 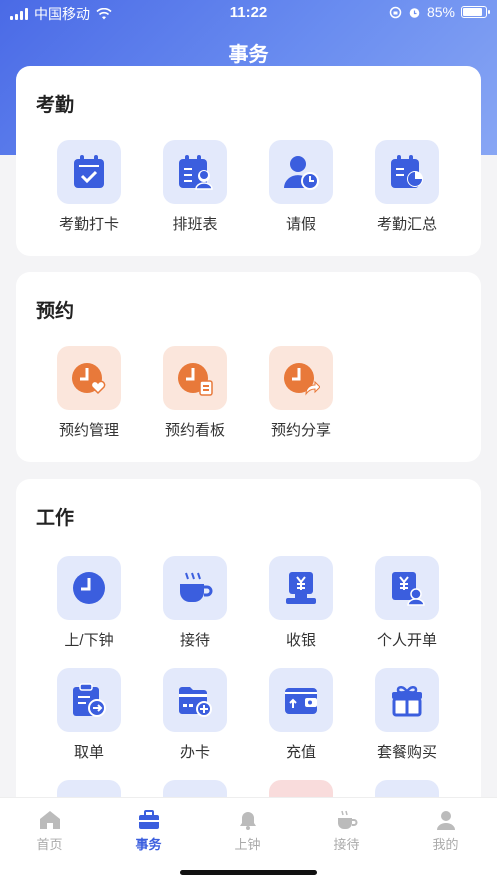 I want to click on schedule-button: 排班表, so click(x=195, y=187).